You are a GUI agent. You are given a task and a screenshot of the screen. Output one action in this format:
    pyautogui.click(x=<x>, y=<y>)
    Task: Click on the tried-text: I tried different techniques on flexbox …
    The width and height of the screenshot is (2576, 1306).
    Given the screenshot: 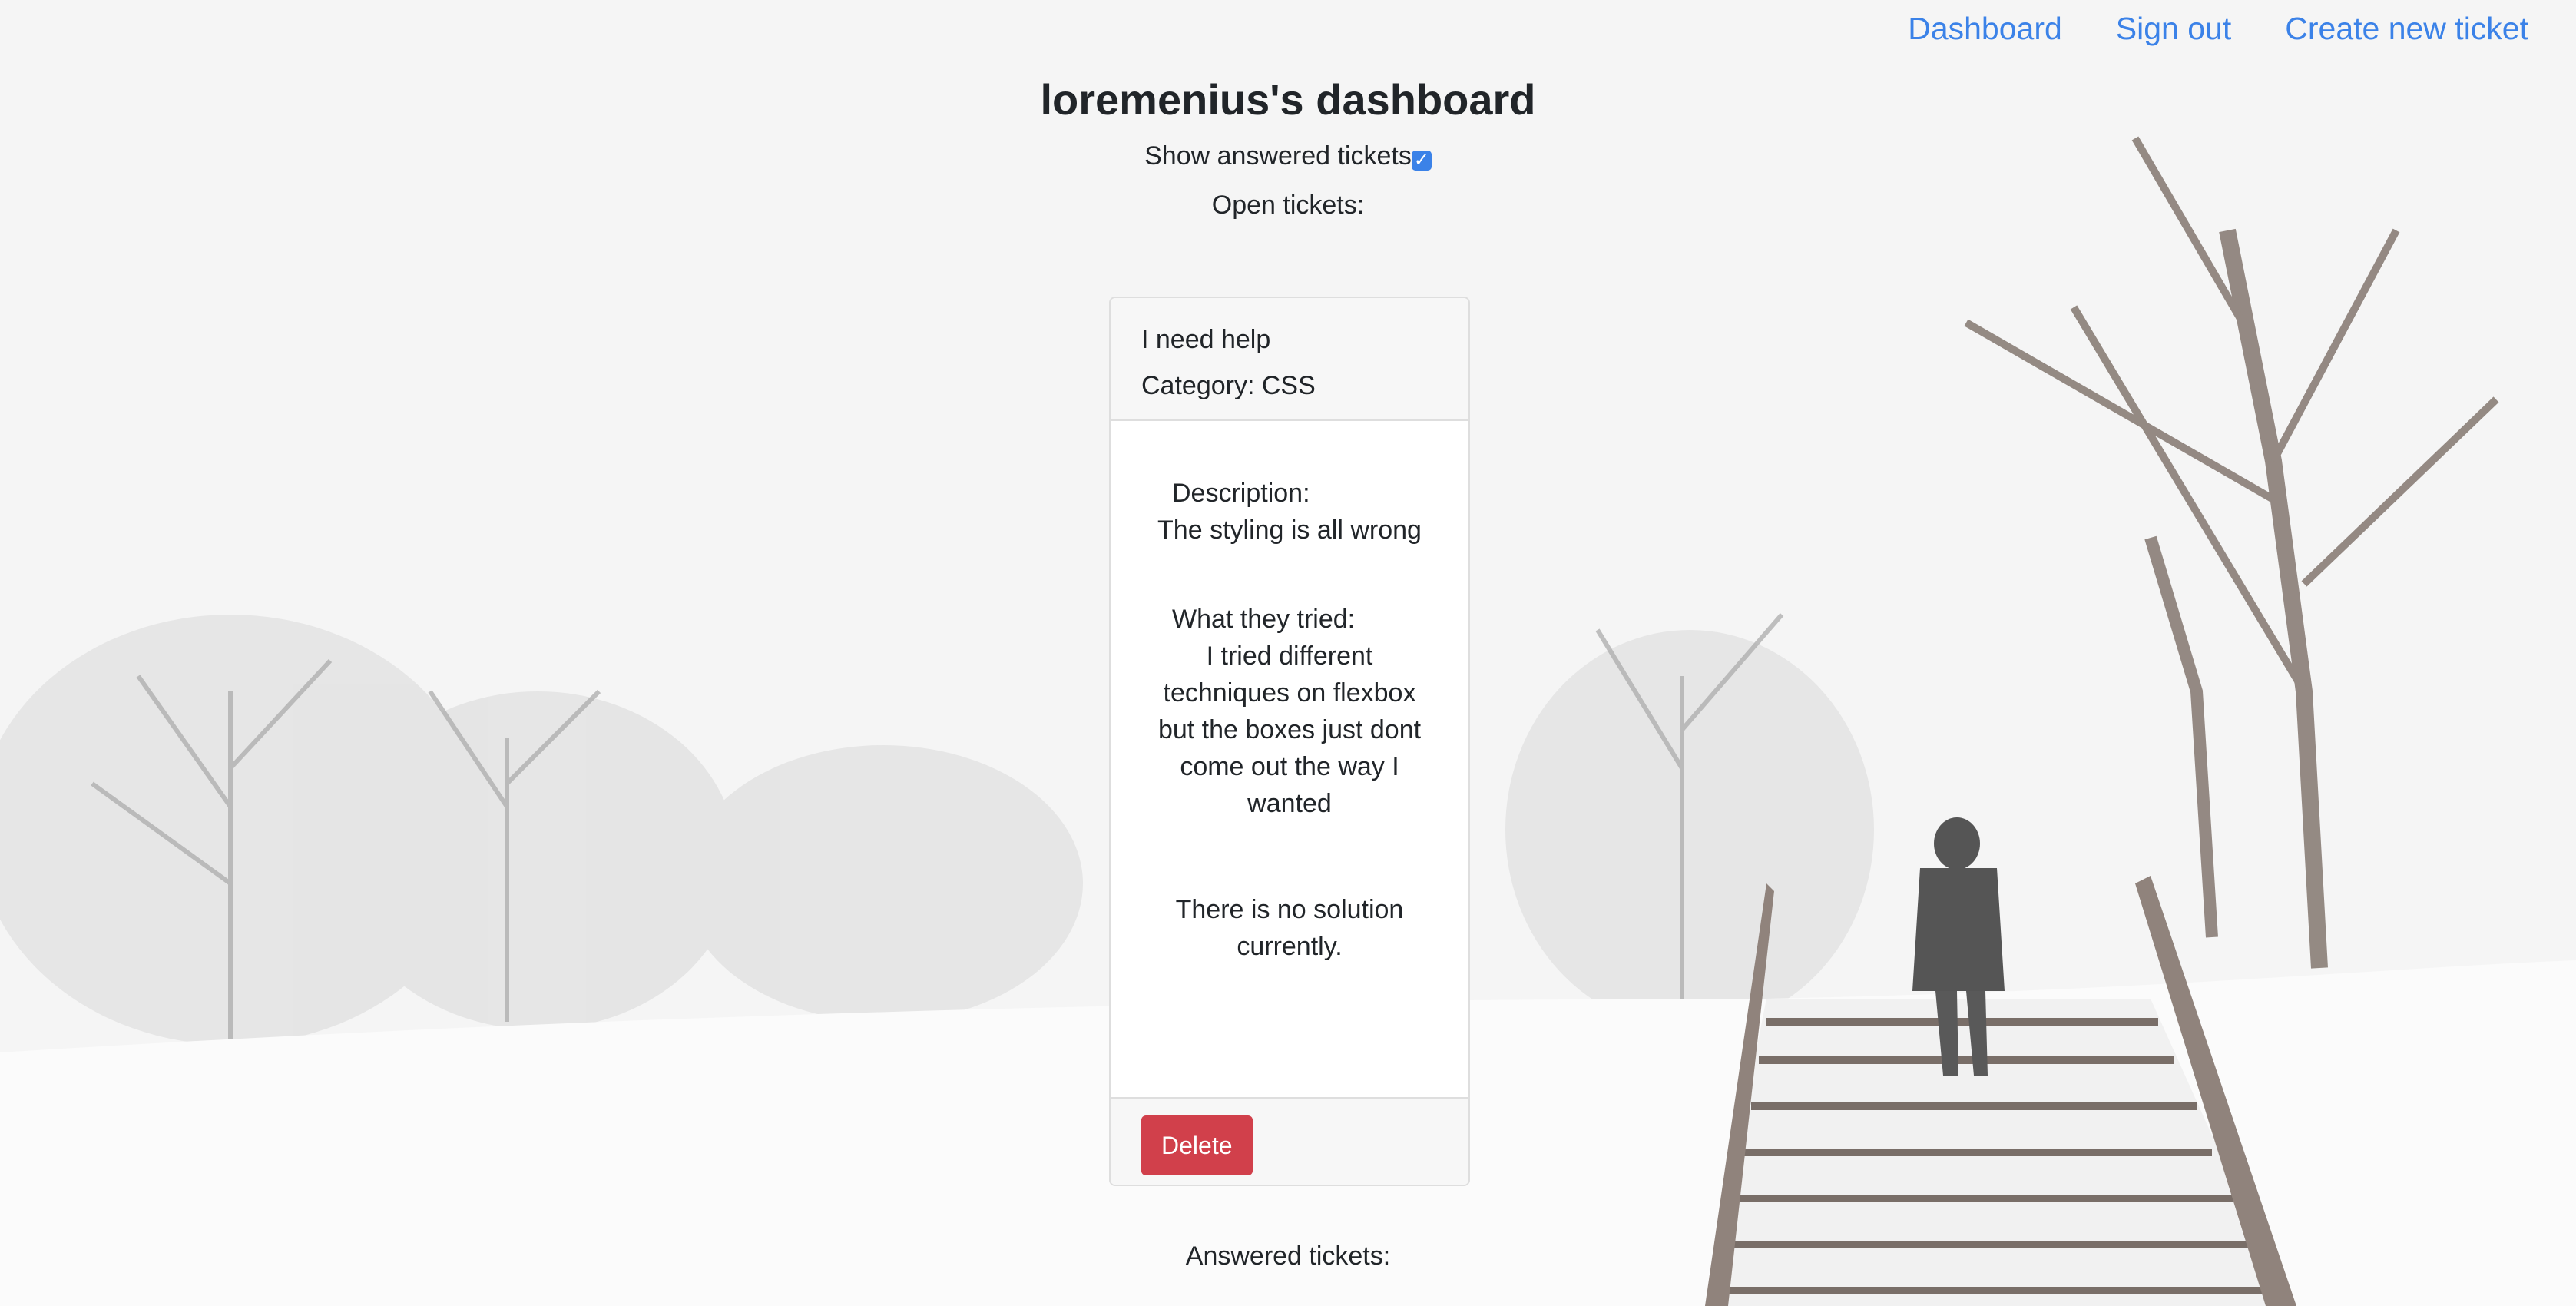 What is the action you would take?
    pyautogui.click(x=1289, y=729)
    